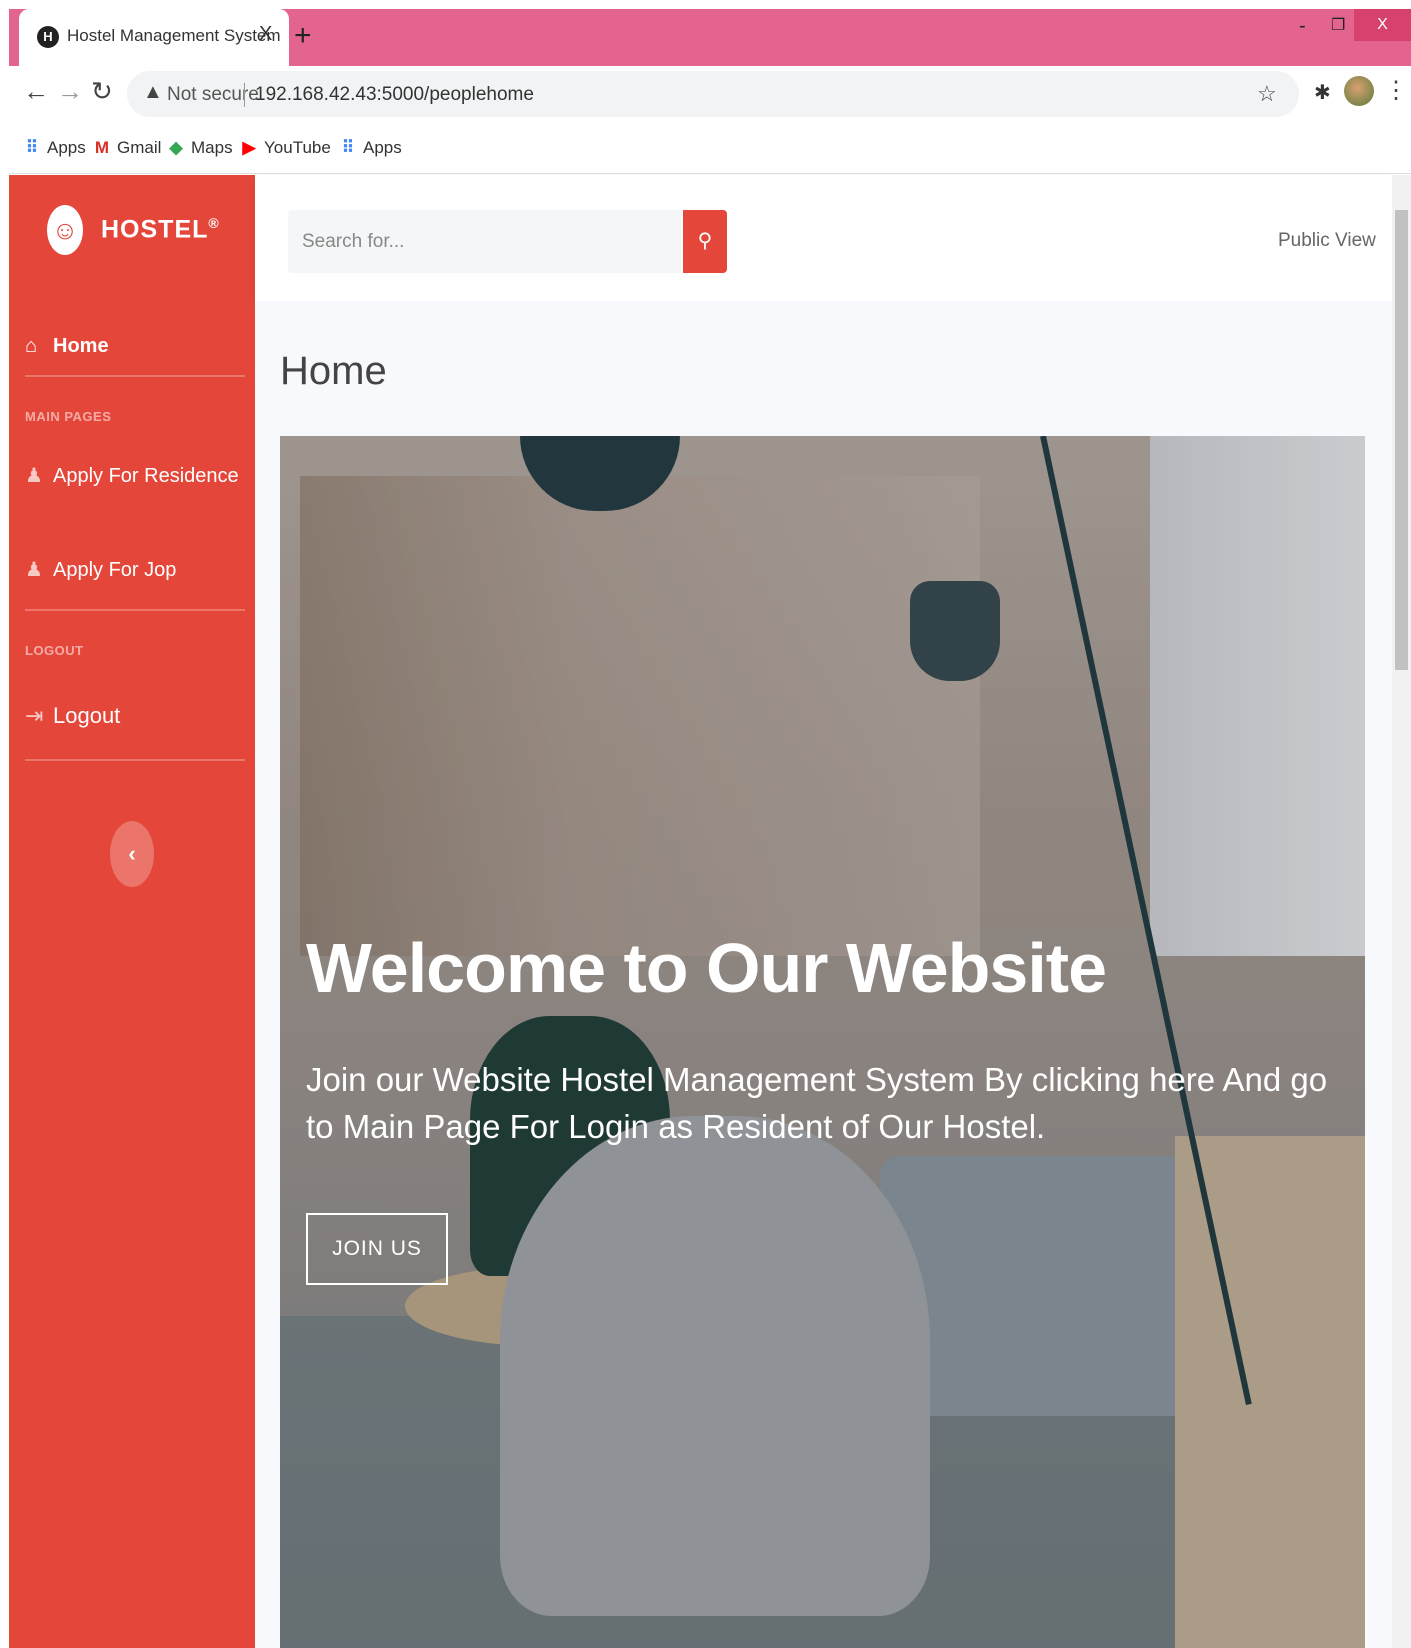  What do you see at coordinates (72, 716) in the screenshot?
I see `sidebar-item-logout: ⇥ Logout` at bounding box center [72, 716].